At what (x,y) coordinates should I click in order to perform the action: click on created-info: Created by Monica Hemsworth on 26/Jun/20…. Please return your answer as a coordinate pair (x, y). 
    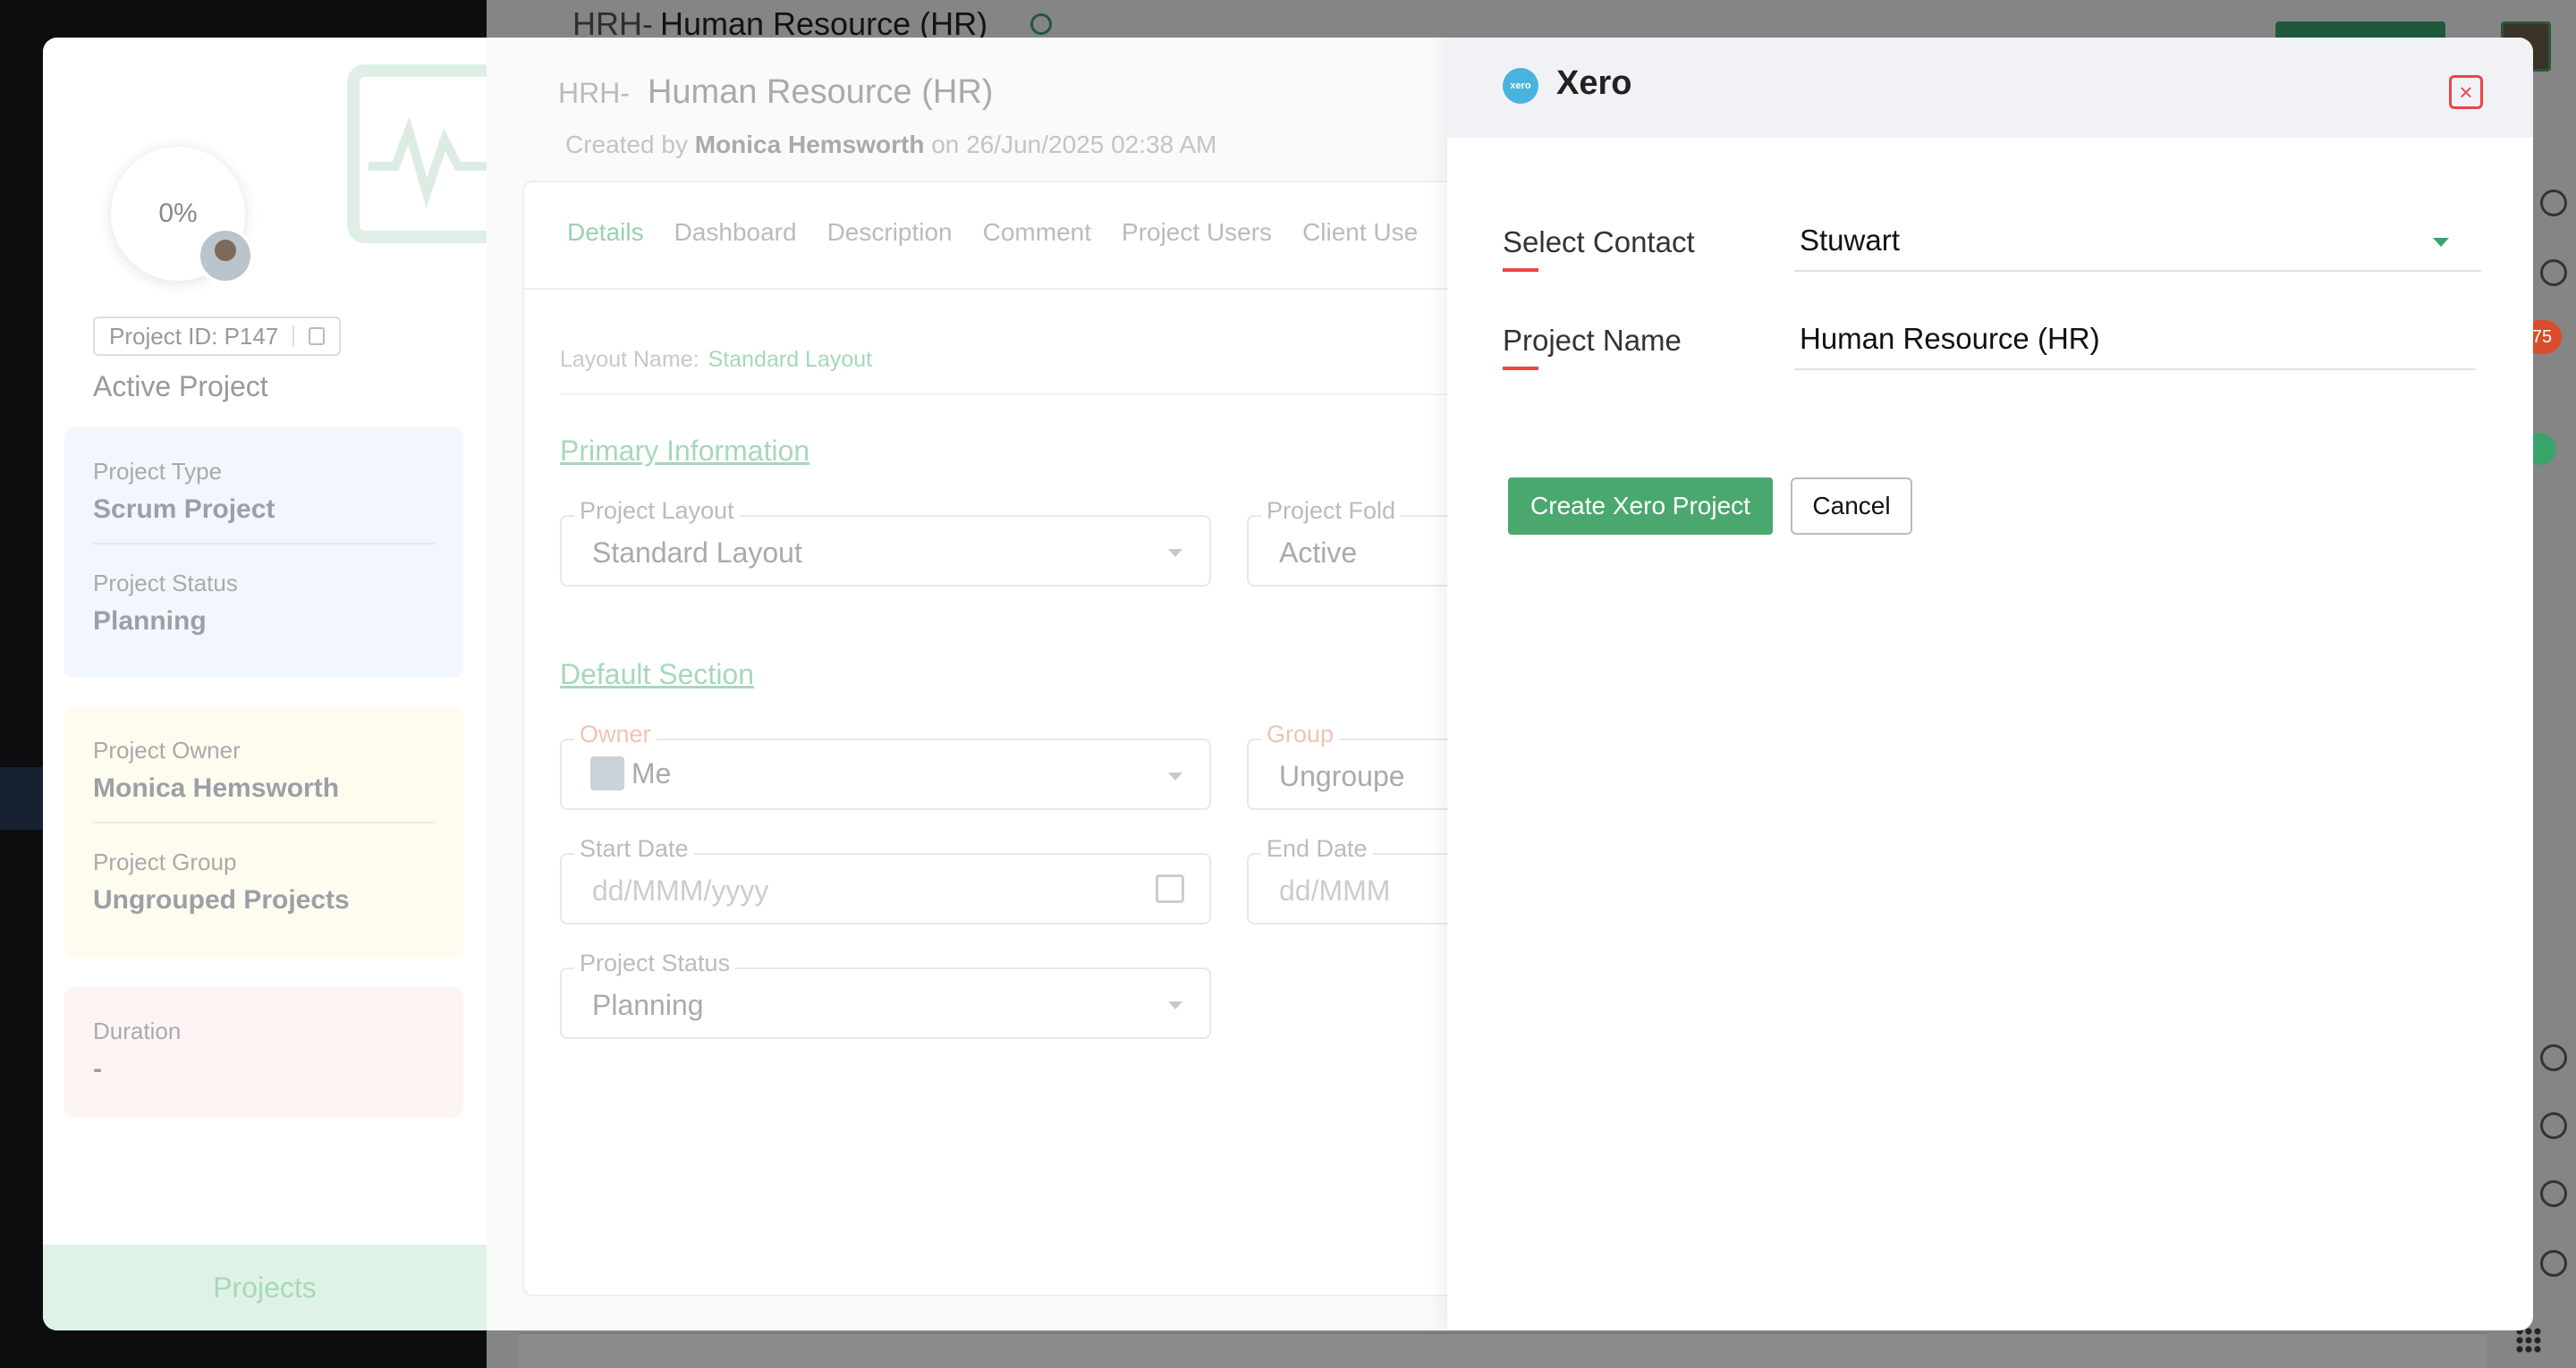
    Looking at the image, I should click on (890, 145).